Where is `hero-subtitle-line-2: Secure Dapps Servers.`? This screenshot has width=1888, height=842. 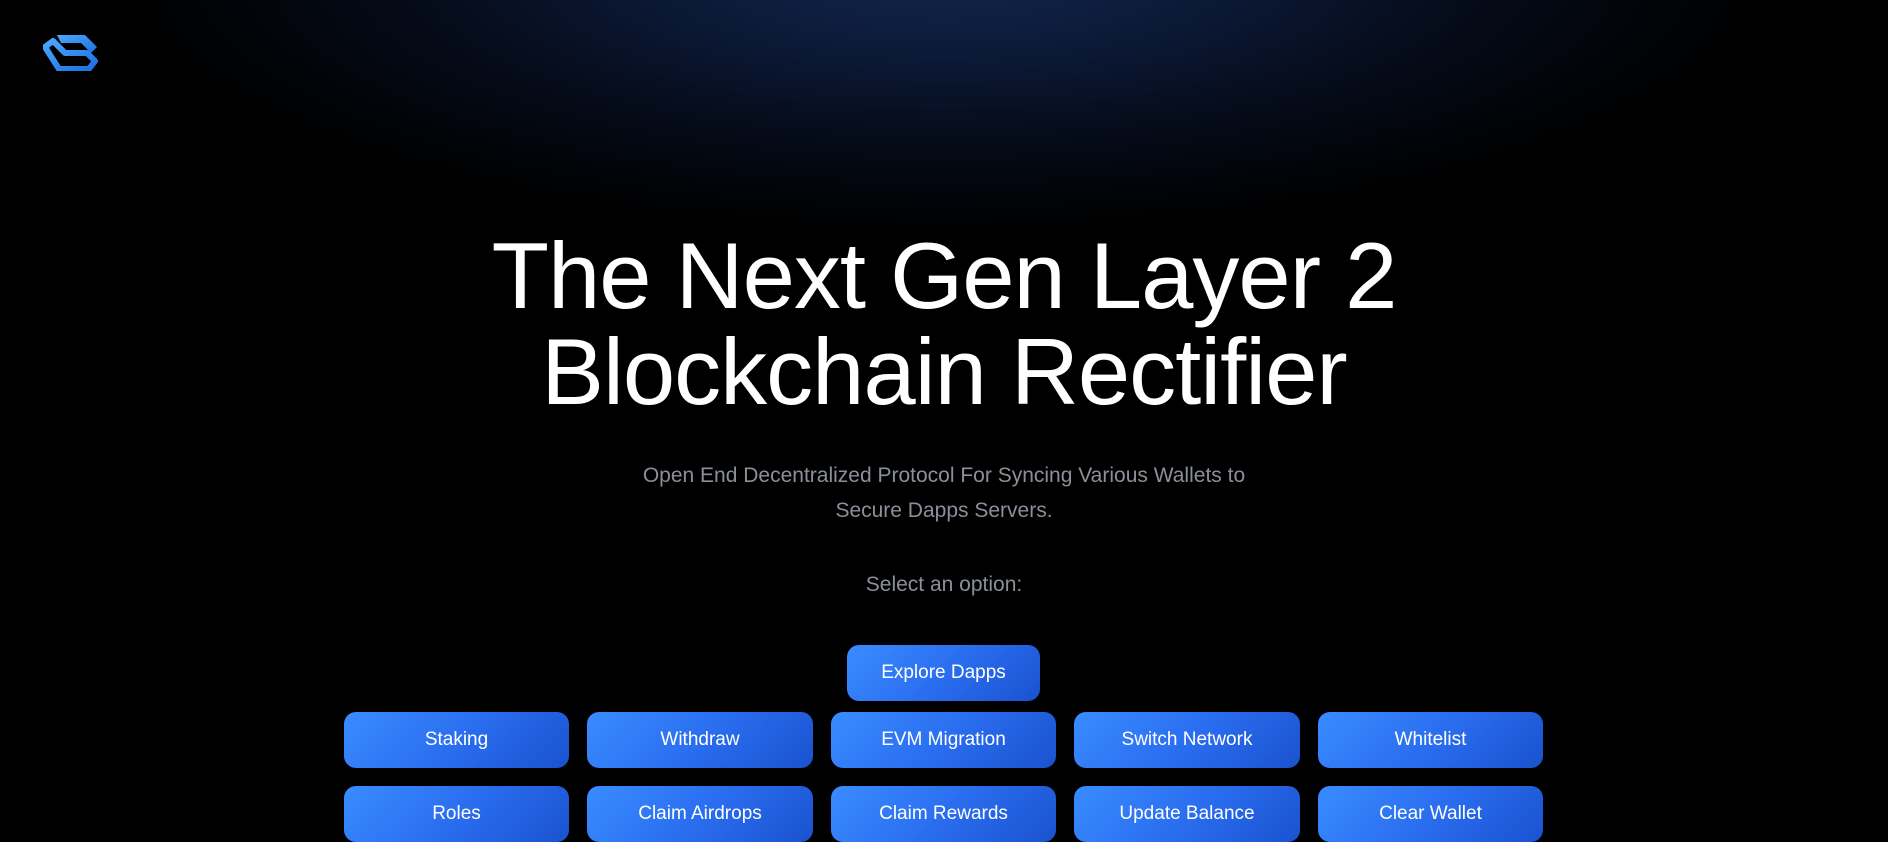 hero-subtitle-line-2: Secure Dapps Servers. is located at coordinates (944, 510).